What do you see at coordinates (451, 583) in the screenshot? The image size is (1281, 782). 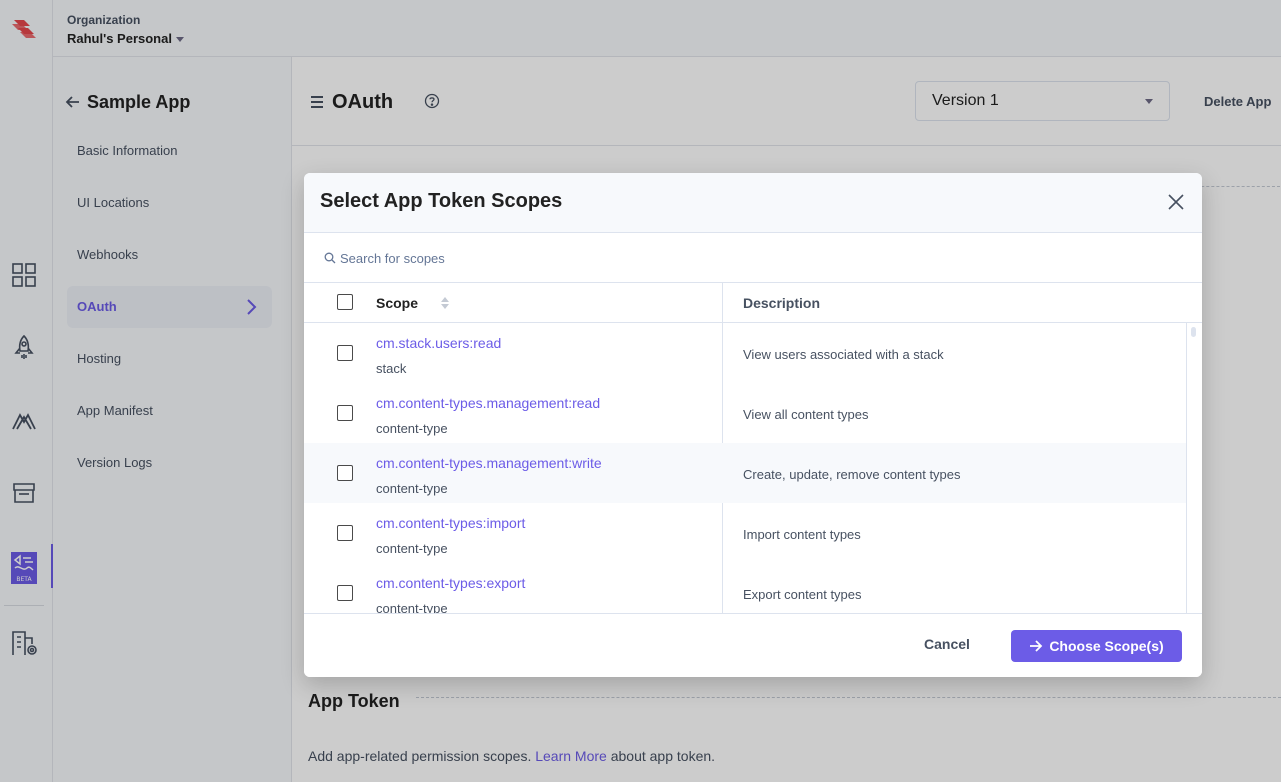 I see `scope-name: cm.content-types:export` at bounding box center [451, 583].